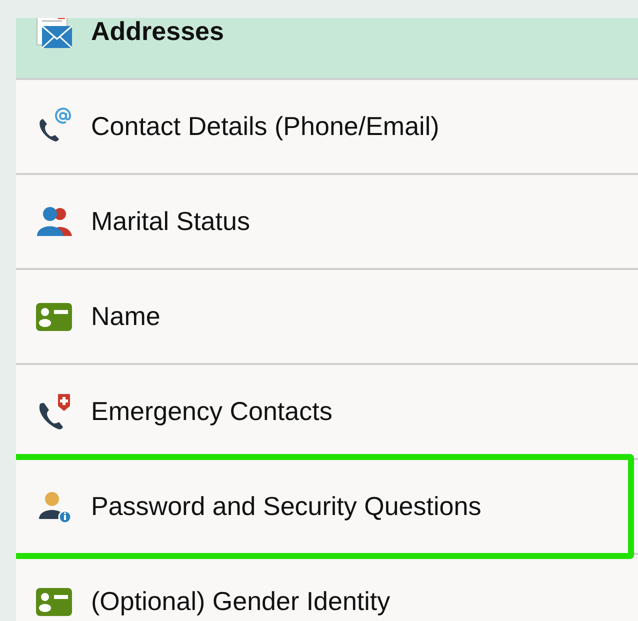 The height and width of the screenshot is (621, 638). I want to click on menu-item: (Optional) Gender Identity, so click(327, 588).